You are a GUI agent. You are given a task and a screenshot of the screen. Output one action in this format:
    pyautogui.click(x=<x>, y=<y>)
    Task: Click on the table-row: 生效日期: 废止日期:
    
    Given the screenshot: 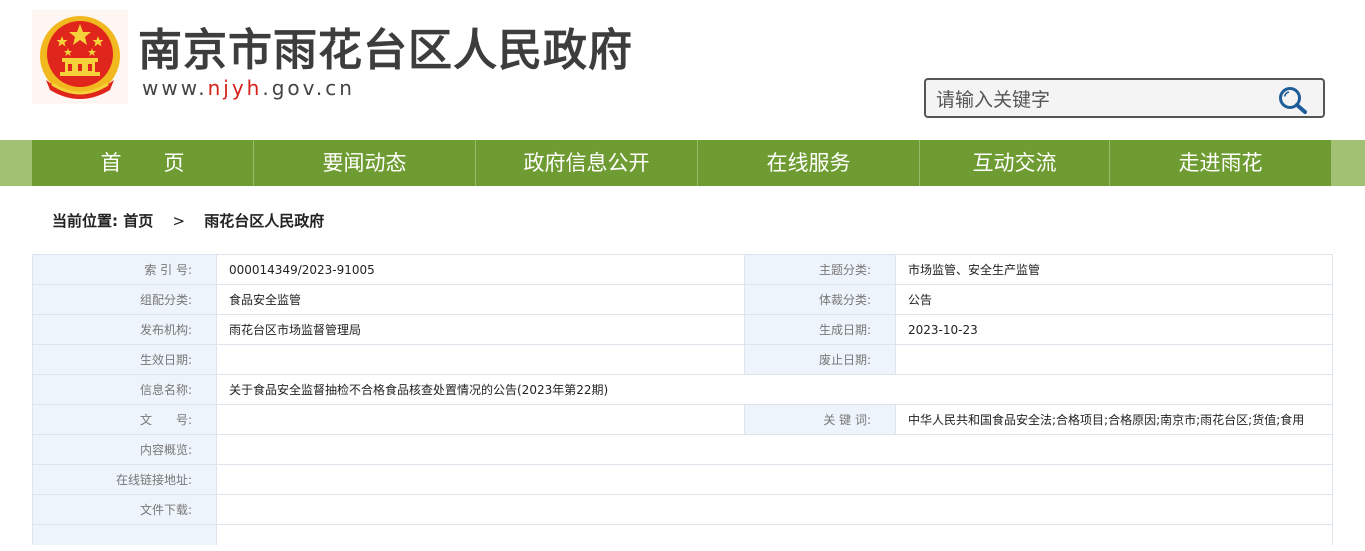 What is the action you would take?
    pyautogui.click(x=682, y=359)
    